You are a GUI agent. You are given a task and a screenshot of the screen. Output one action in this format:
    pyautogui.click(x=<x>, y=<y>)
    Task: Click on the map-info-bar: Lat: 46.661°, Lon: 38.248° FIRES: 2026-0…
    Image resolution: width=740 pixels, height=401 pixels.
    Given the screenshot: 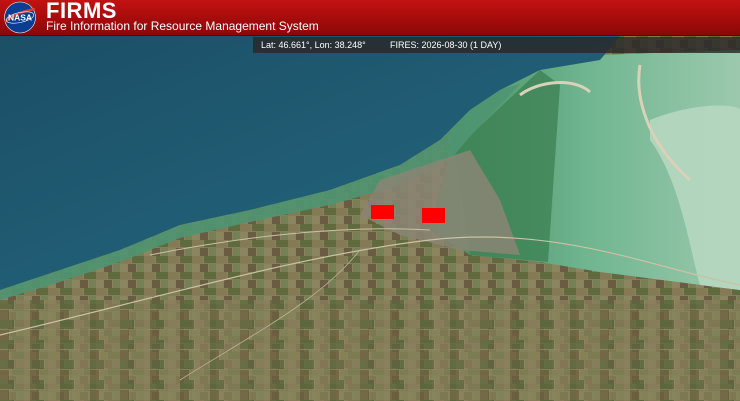 What is the action you would take?
    pyautogui.click(x=496, y=45)
    